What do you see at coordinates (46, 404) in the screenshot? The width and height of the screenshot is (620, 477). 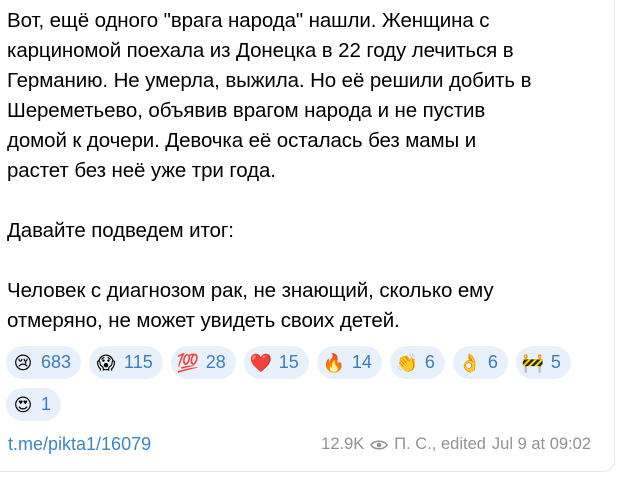 I see `reaction-count: 1` at bounding box center [46, 404].